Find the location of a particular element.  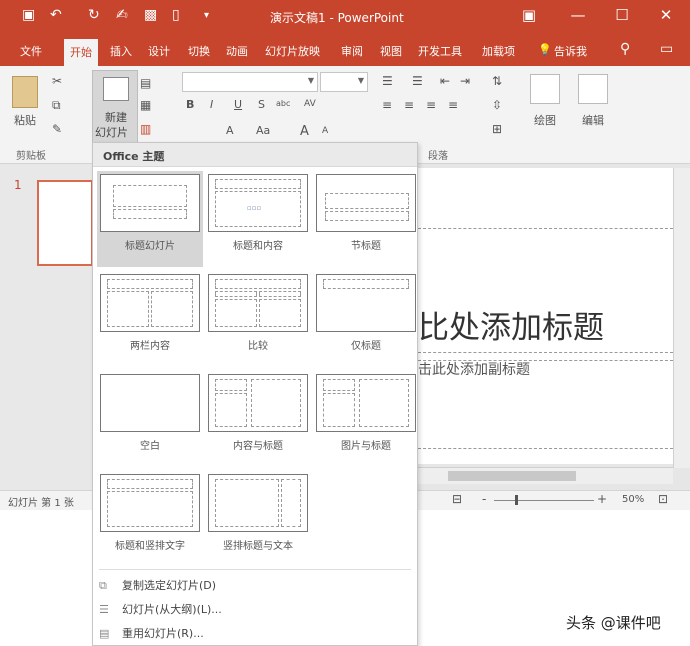

tab-transitions: 切换 is located at coordinates (199, 51).